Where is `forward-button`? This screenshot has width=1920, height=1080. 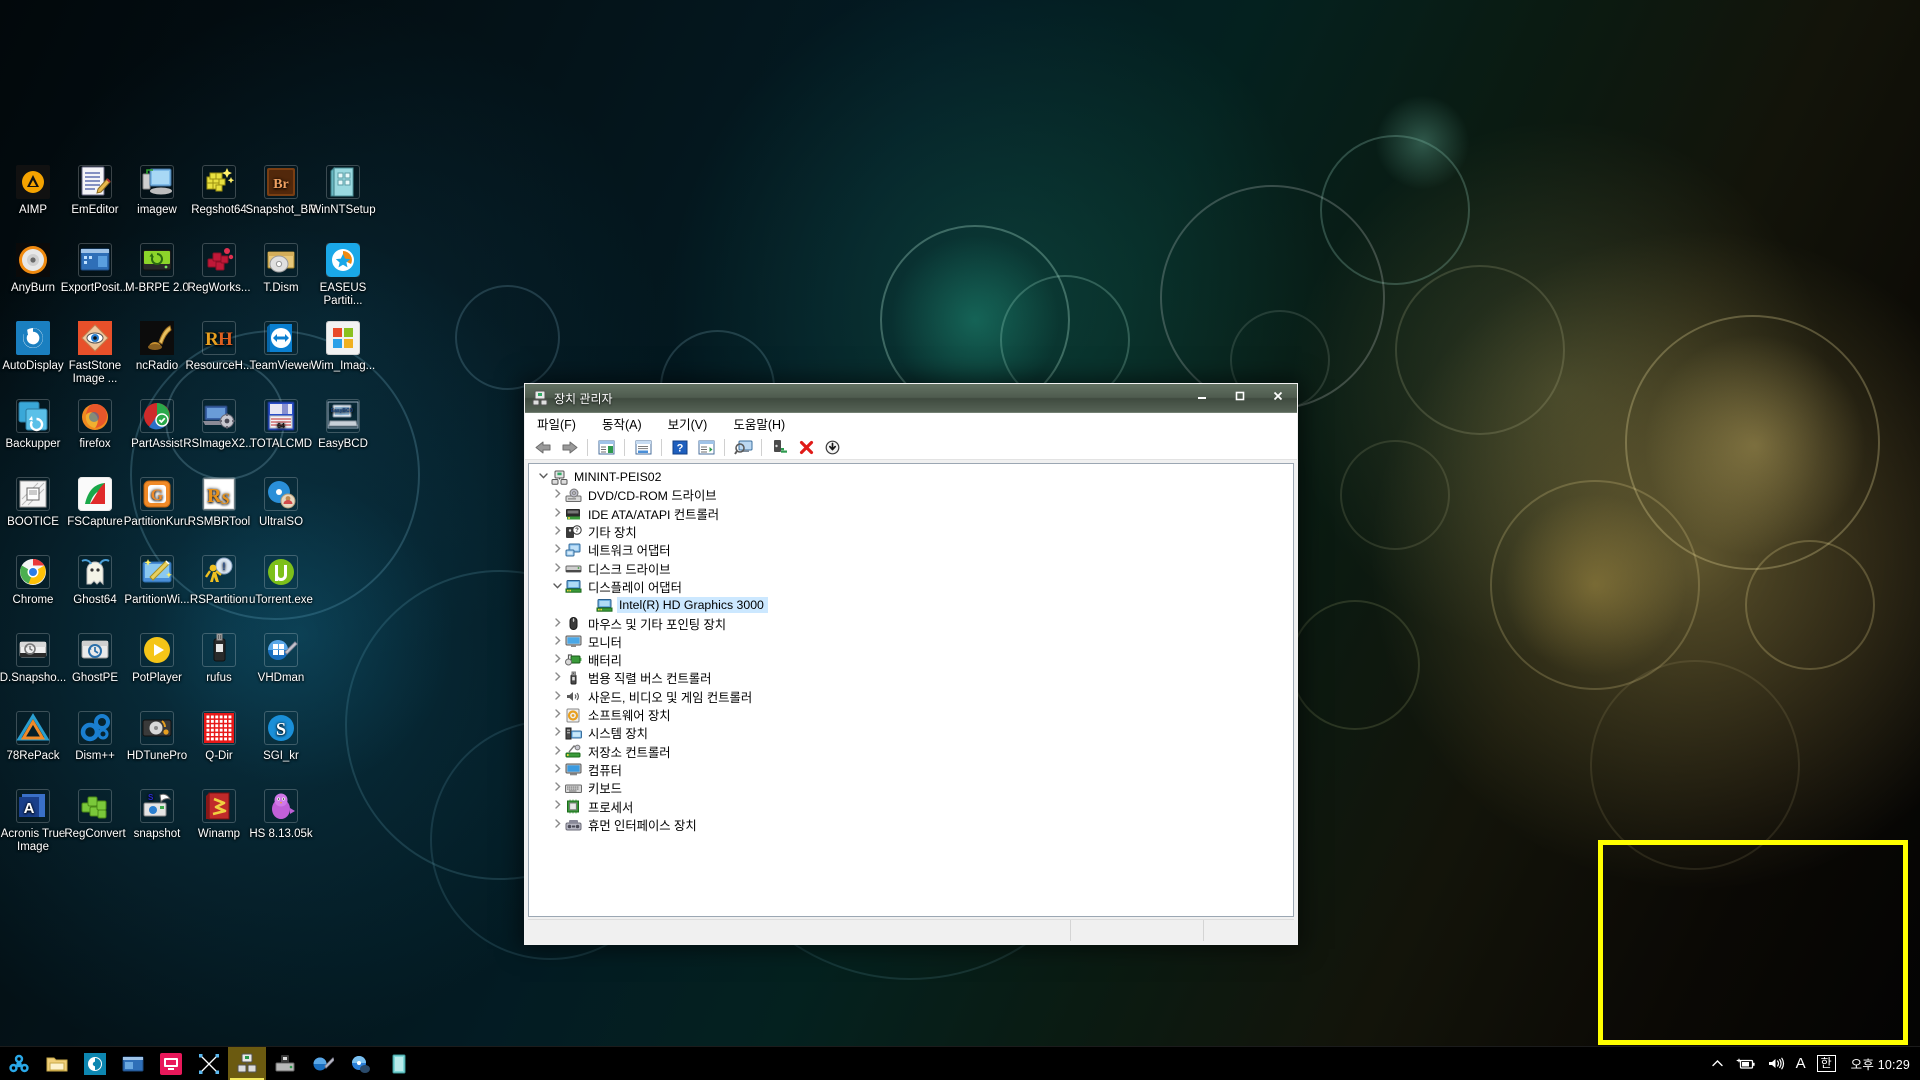
forward-button is located at coordinates (569, 447).